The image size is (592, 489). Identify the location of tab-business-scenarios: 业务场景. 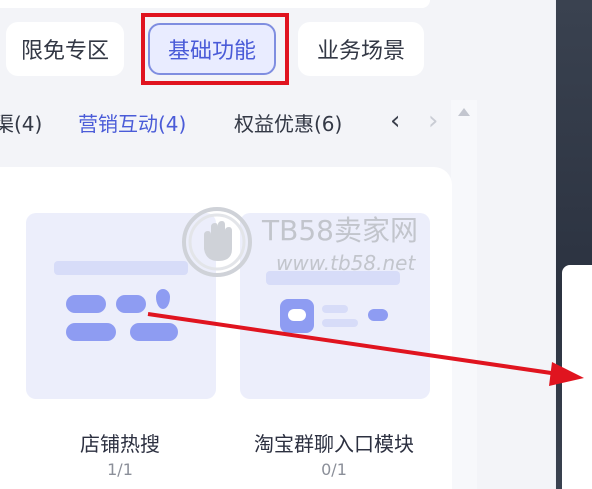
(361, 49).